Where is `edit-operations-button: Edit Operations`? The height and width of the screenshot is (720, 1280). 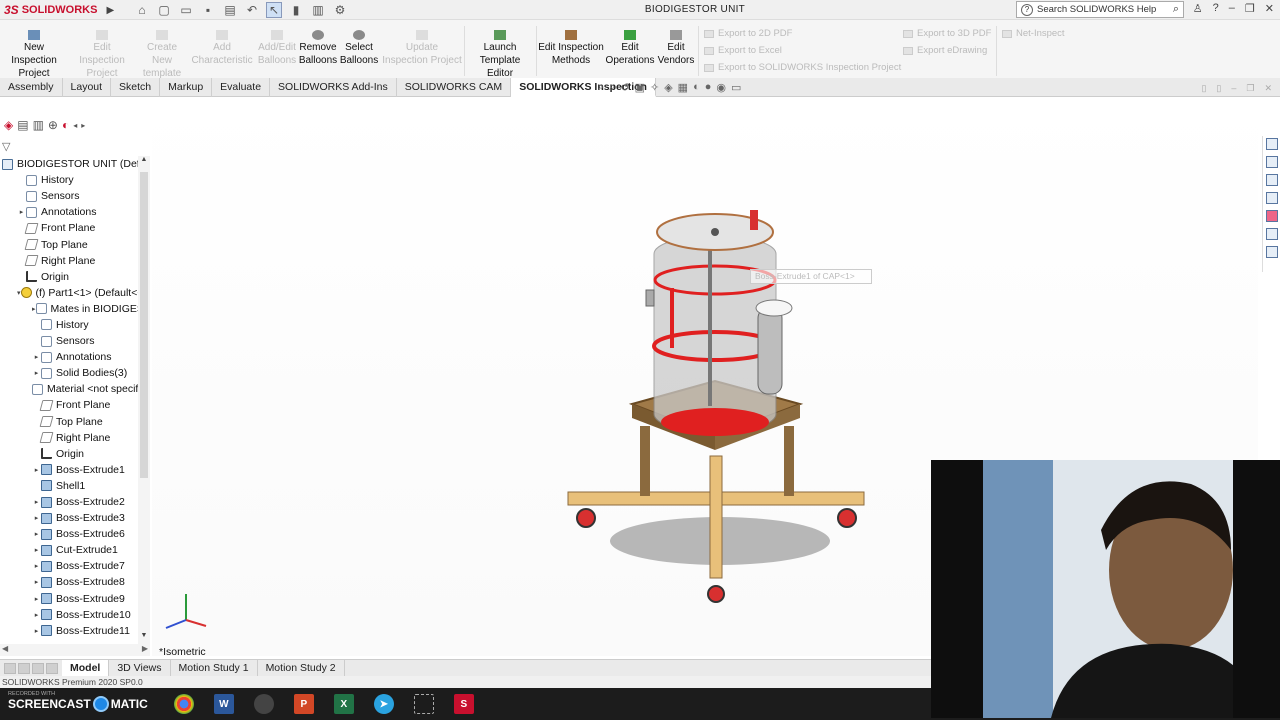 edit-operations-button: Edit Operations is located at coordinates (630, 48).